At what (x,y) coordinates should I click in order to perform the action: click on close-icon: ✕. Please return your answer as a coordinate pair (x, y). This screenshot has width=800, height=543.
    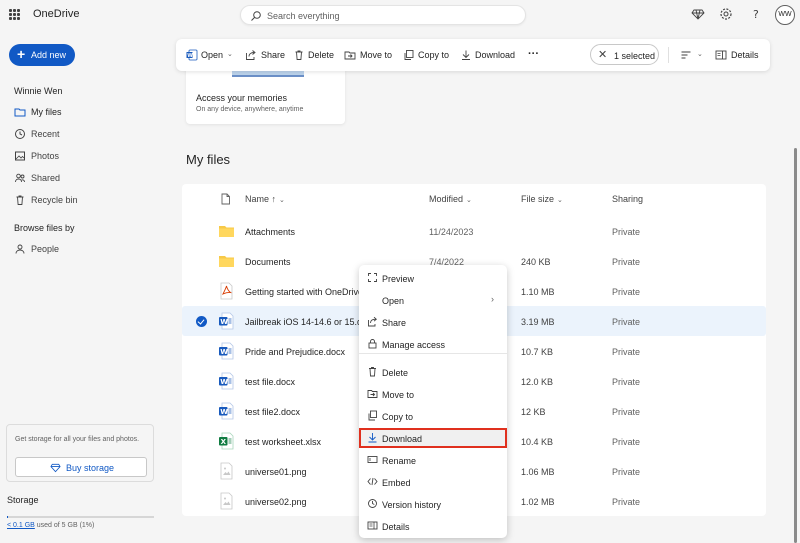
    Looking at the image, I should click on (602, 54).